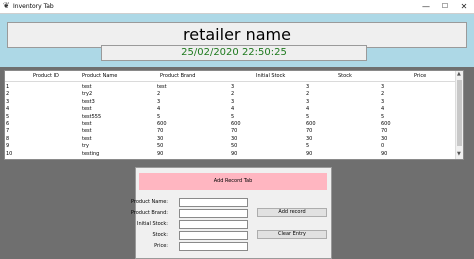 The image size is (474, 259). I want to click on close-button: ✕, so click(464, 6).